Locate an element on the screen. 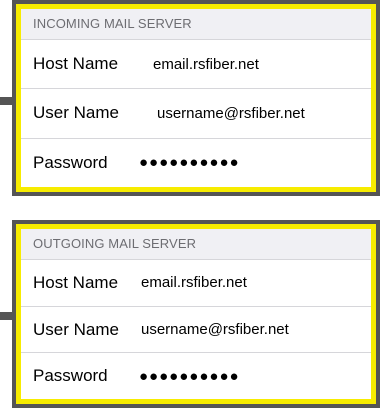 The height and width of the screenshot is (408, 385). outgoing-host-field: email.rsfiber.net is located at coordinates (194, 282).